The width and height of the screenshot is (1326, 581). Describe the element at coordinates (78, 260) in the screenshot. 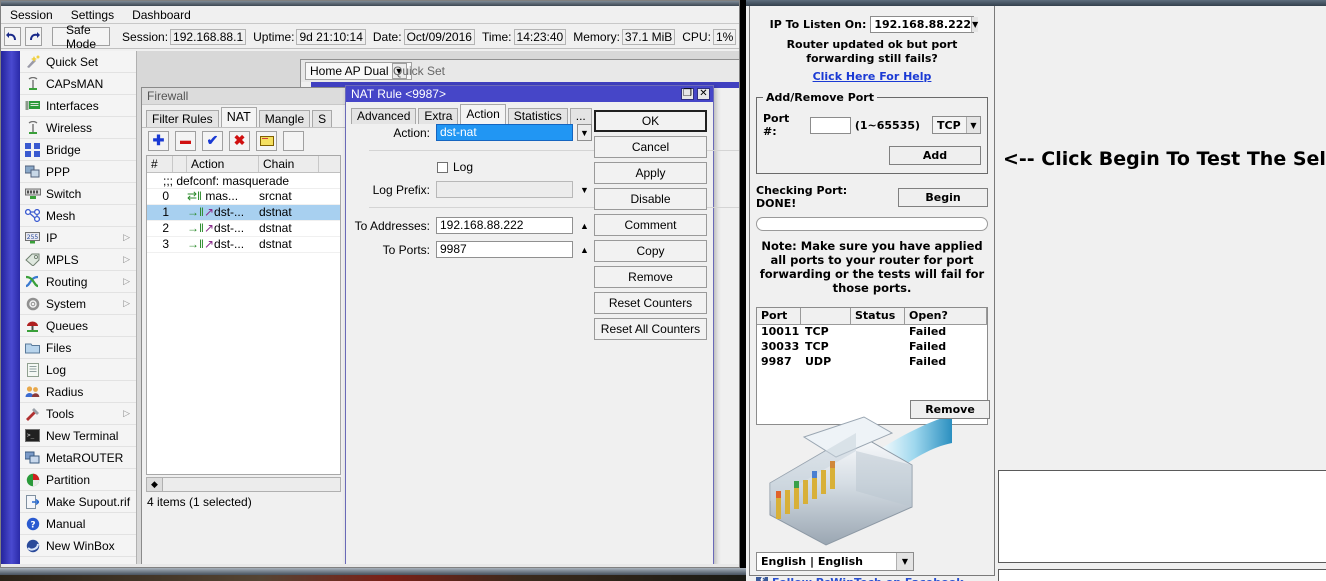

I see `sidebar-item-mpls: MPLS ▷` at that location.